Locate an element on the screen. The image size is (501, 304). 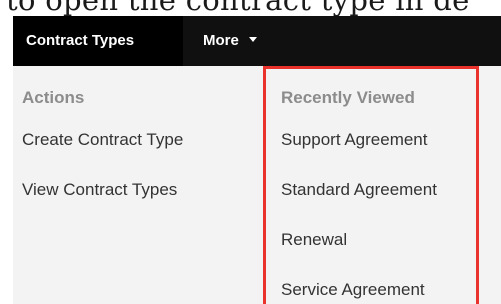
recent-item-support-agreement: Support Agreement is located at coordinates (378, 140).